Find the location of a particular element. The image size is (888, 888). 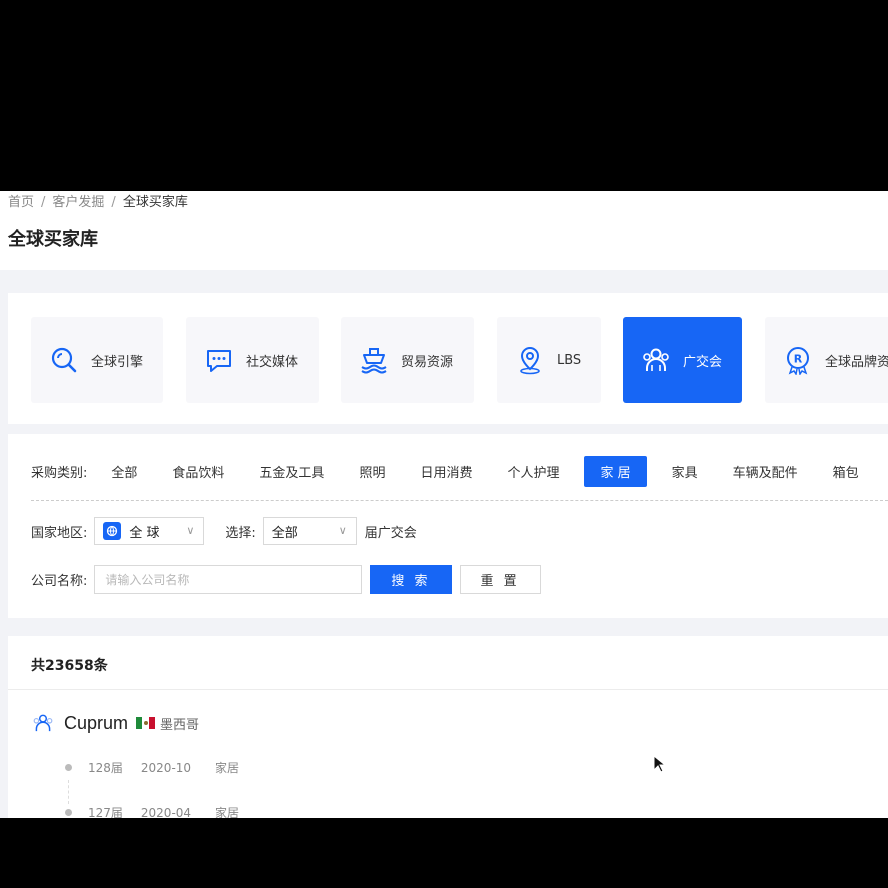

record-date: 2020-04 is located at coordinates (166, 812).